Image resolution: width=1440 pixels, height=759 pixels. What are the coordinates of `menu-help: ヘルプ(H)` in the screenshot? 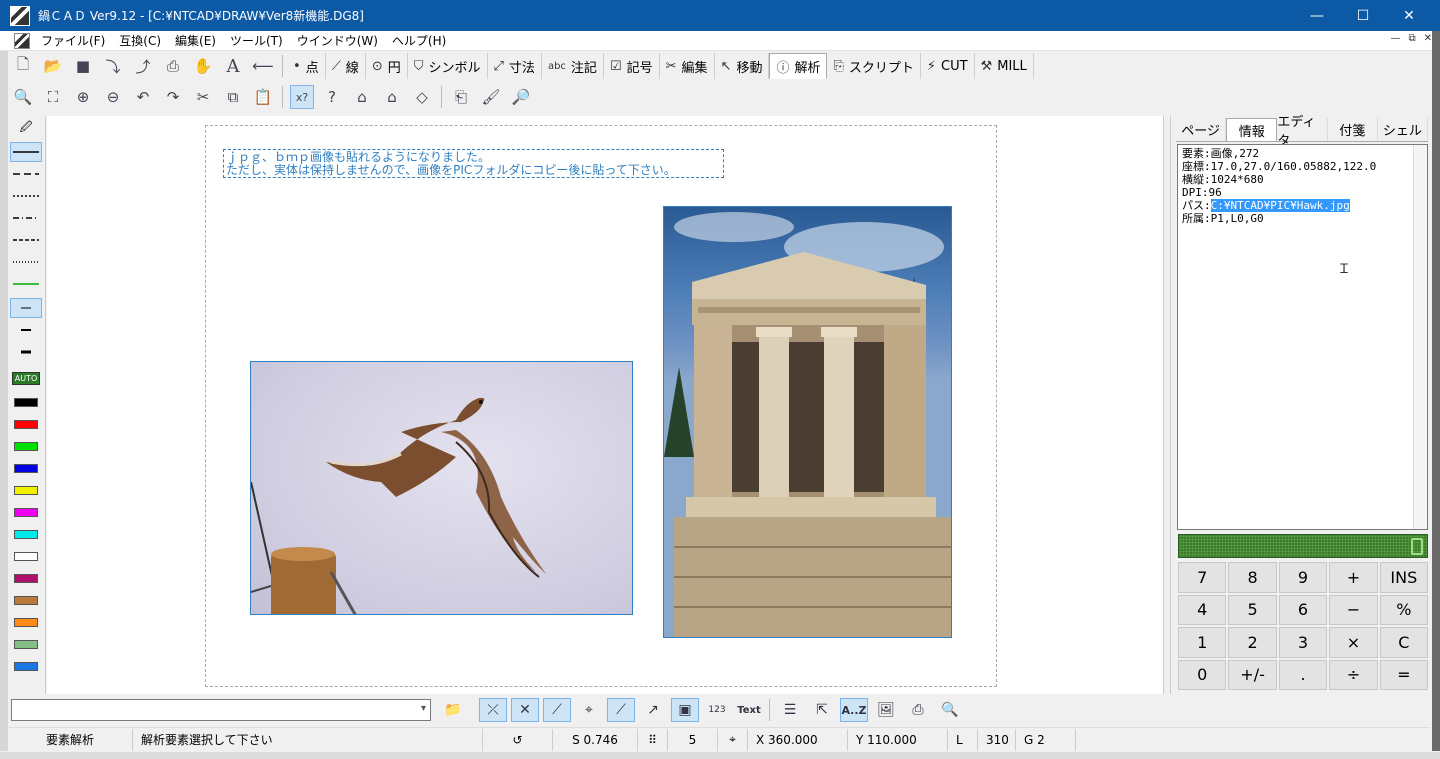 It's located at (419, 40).